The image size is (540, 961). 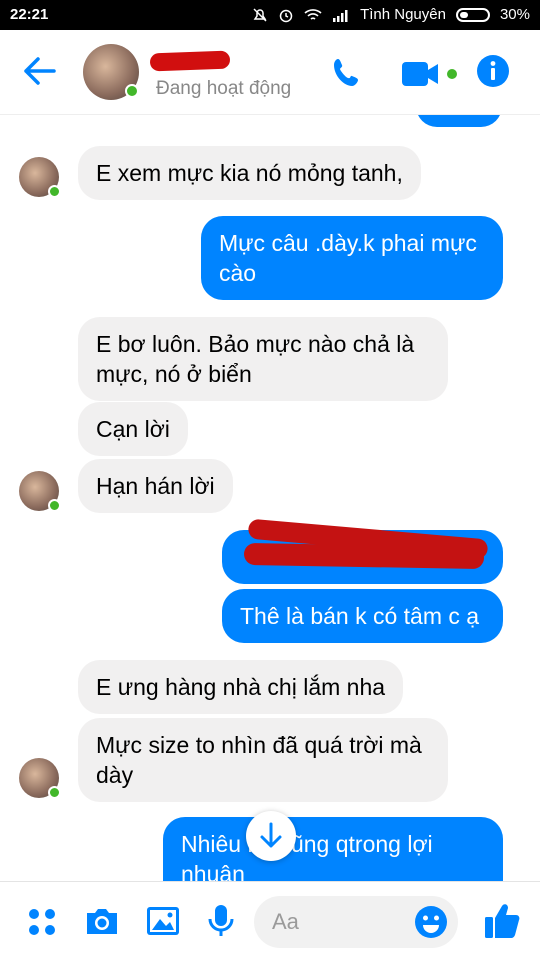 I want to click on message-text: E xem mực kia nó mỏng tanh,, so click(x=249, y=173).